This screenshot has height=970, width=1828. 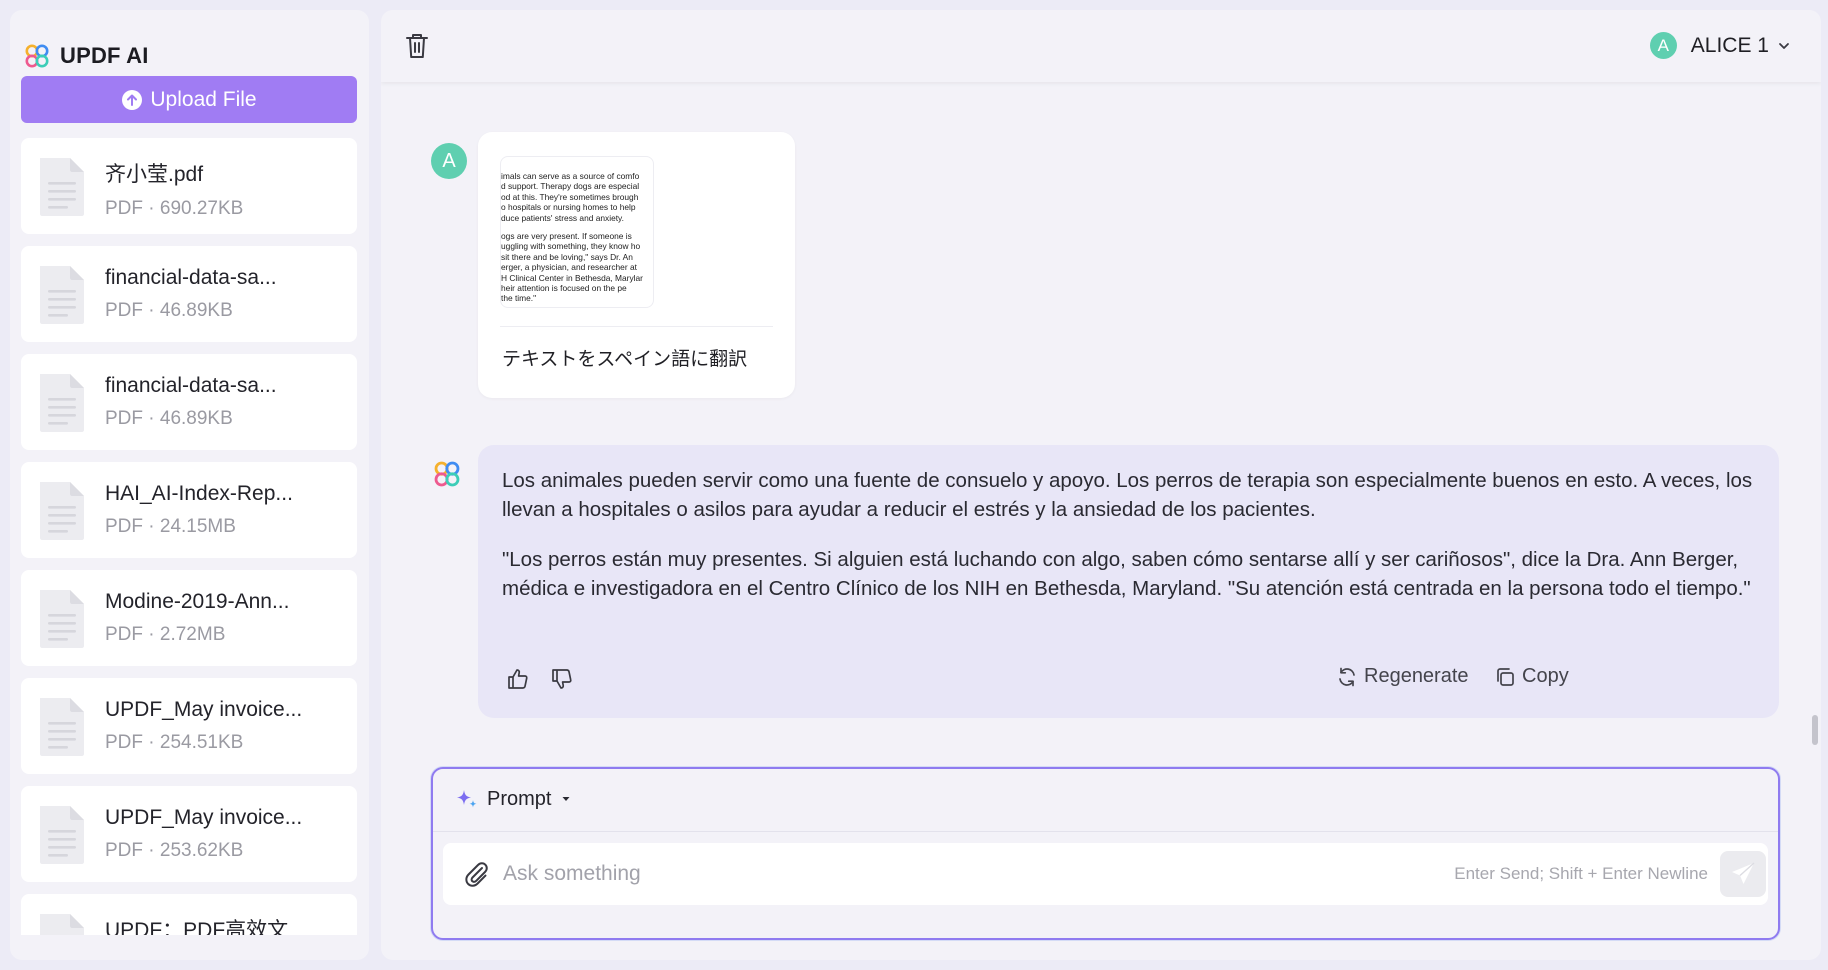 I want to click on upload-file-button: Upload File, so click(x=189, y=99).